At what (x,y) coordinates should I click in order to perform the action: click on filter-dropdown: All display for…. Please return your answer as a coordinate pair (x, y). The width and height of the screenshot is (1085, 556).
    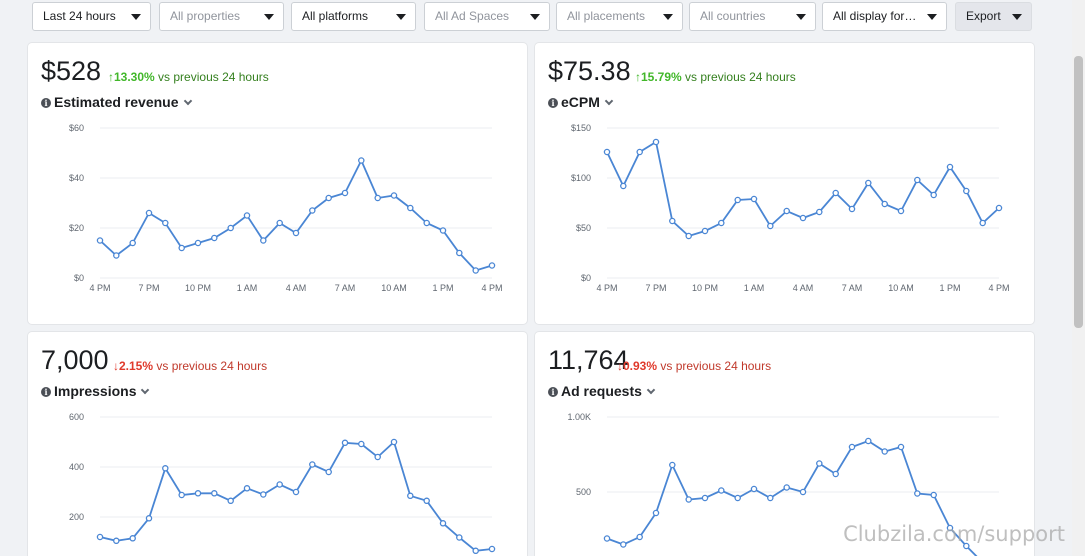
    Looking at the image, I should click on (884, 16).